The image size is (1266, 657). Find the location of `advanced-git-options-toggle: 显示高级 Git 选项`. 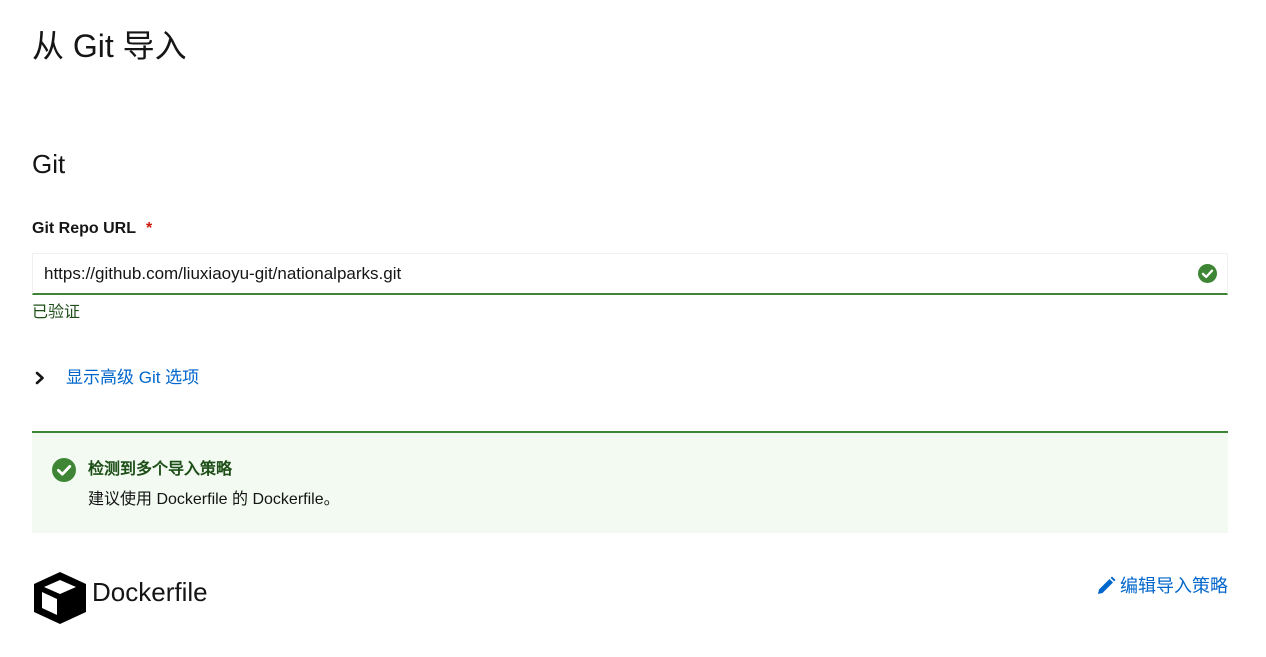

advanced-git-options-toggle: 显示高级 Git 选项 is located at coordinates (115, 378).